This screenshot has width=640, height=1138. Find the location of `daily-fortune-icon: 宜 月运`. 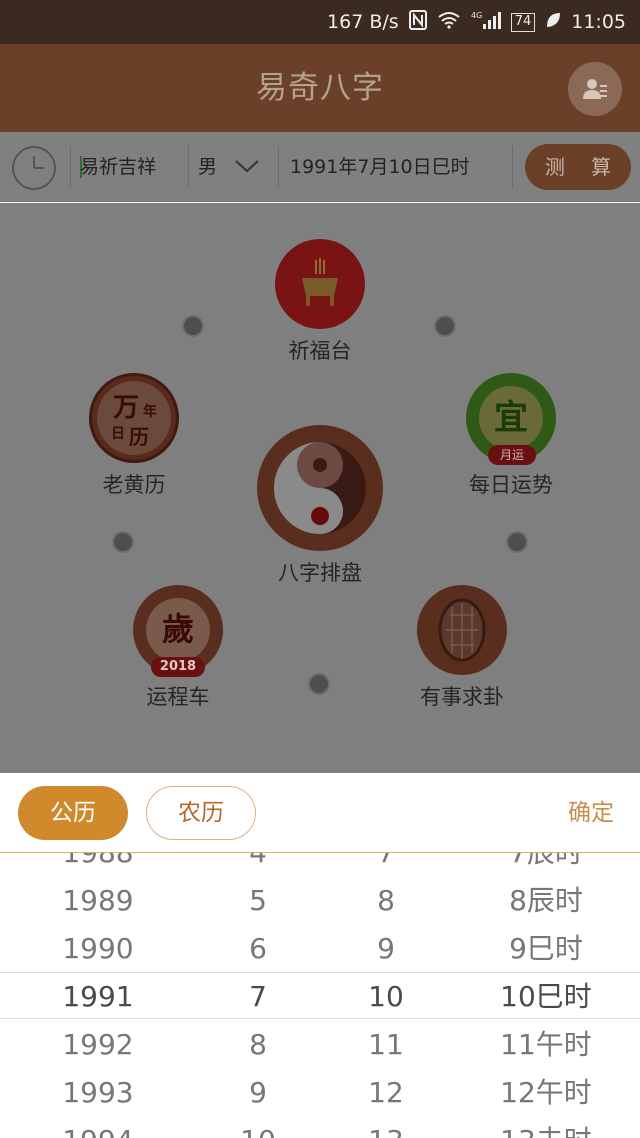

daily-fortune-icon: 宜 月运 is located at coordinates (511, 419).